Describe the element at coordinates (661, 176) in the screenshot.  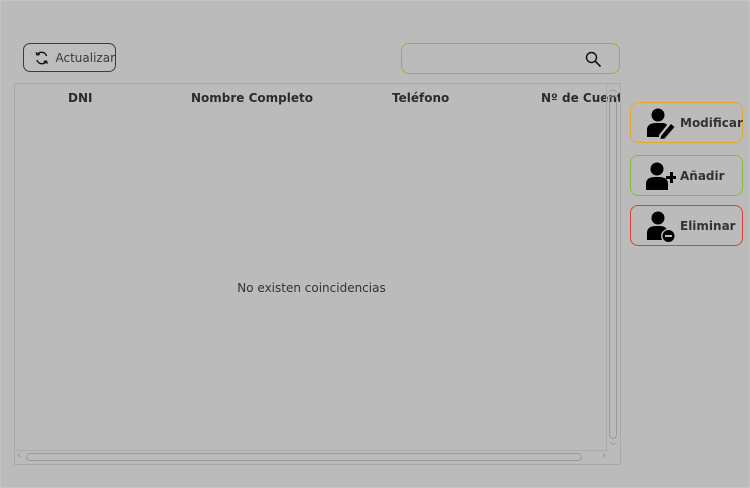
I see `user-add-icon` at that location.